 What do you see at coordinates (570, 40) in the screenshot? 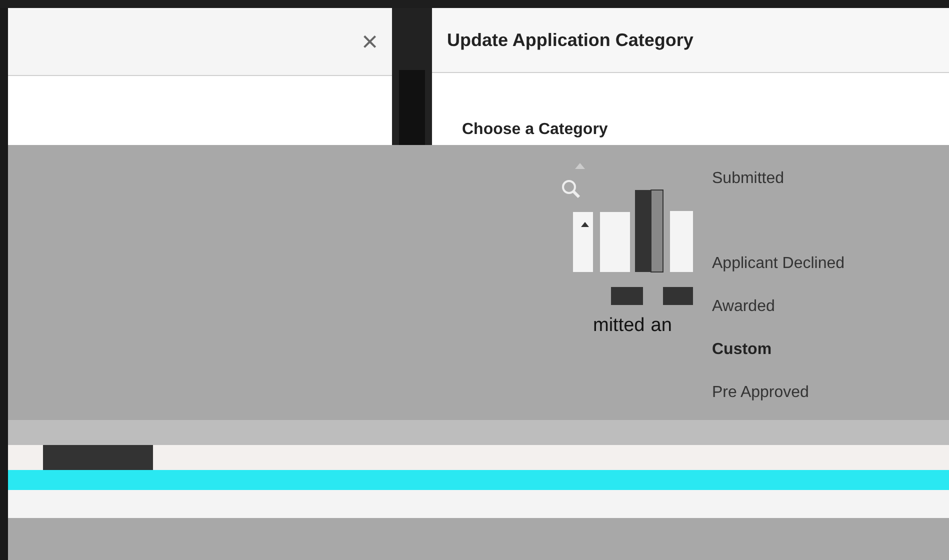
I see `dialog-title: Update Application Category` at bounding box center [570, 40].